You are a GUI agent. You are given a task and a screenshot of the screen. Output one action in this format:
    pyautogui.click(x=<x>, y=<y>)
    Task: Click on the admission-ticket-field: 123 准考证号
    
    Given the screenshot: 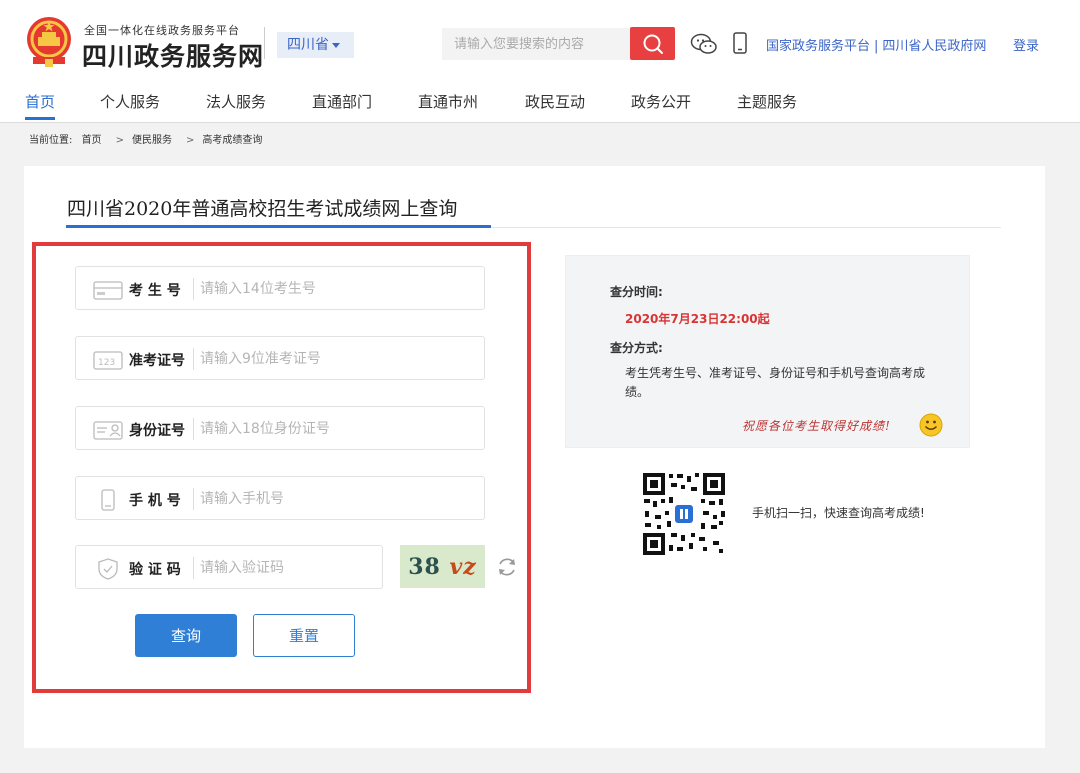 What is the action you would take?
    pyautogui.click(x=280, y=358)
    